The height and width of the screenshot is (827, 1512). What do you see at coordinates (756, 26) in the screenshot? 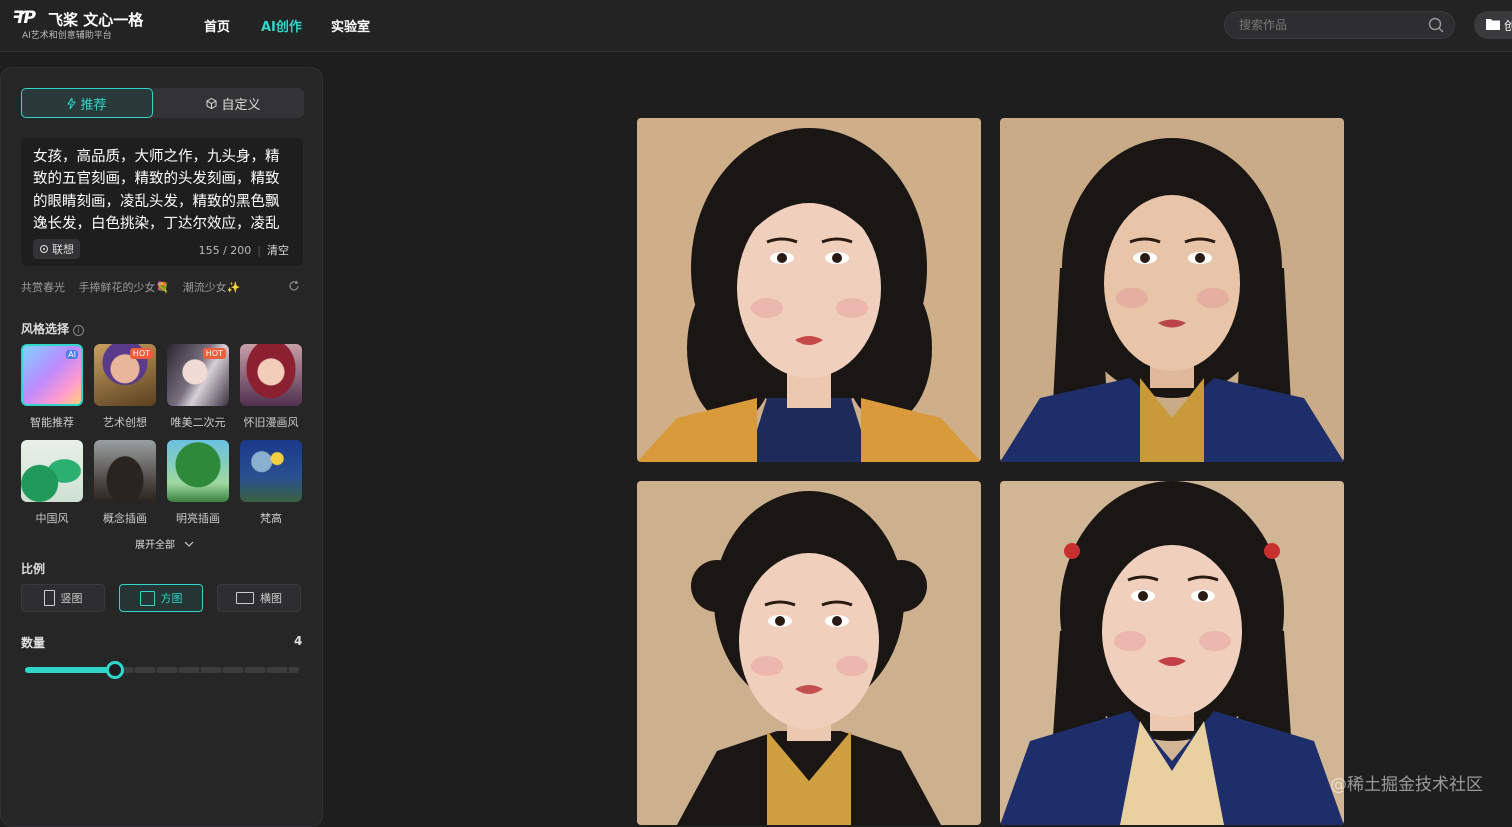
I see `top-bar: ꟻƤ 飞桨 文心一格 AI艺术和创意辅助平台 首页 AI创作 实验室 创` at bounding box center [756, 26].